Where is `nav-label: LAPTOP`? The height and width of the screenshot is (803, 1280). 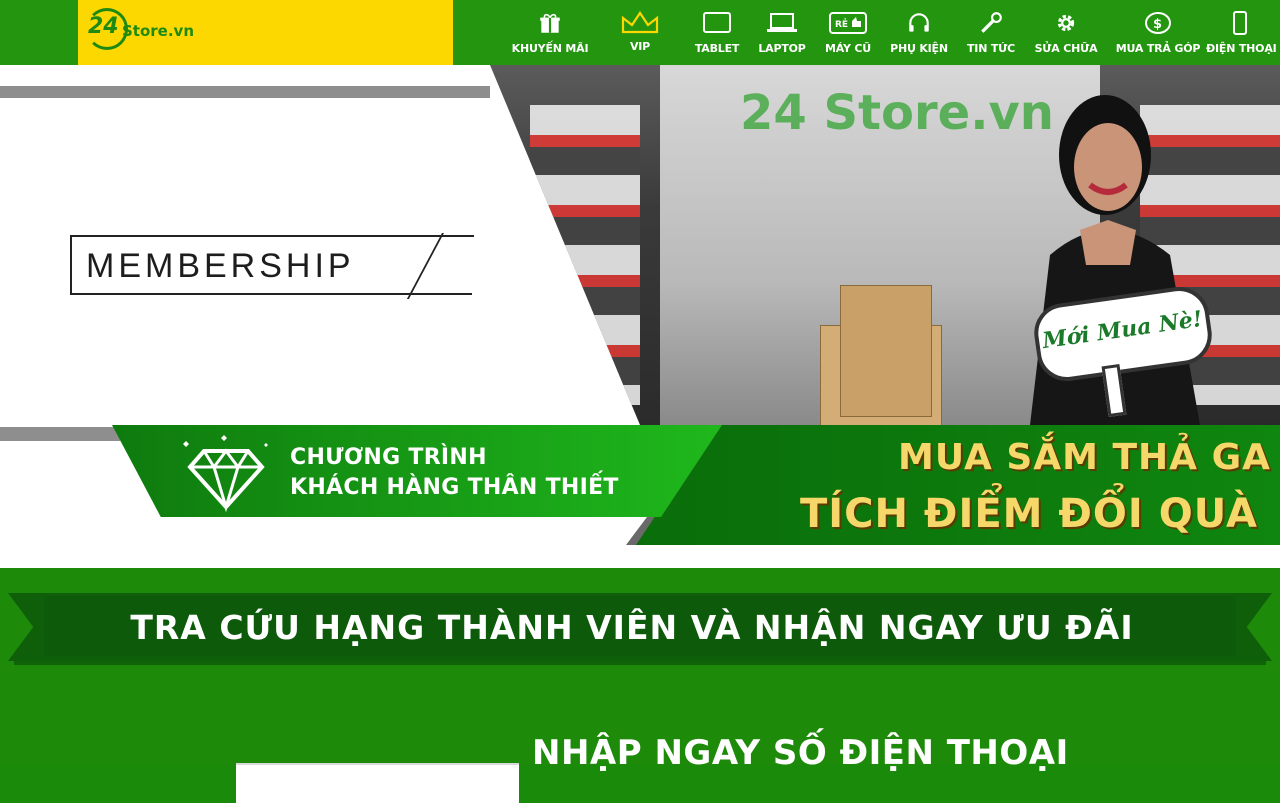
nav-label: LAPTOP is located at coordinates (782, 48).